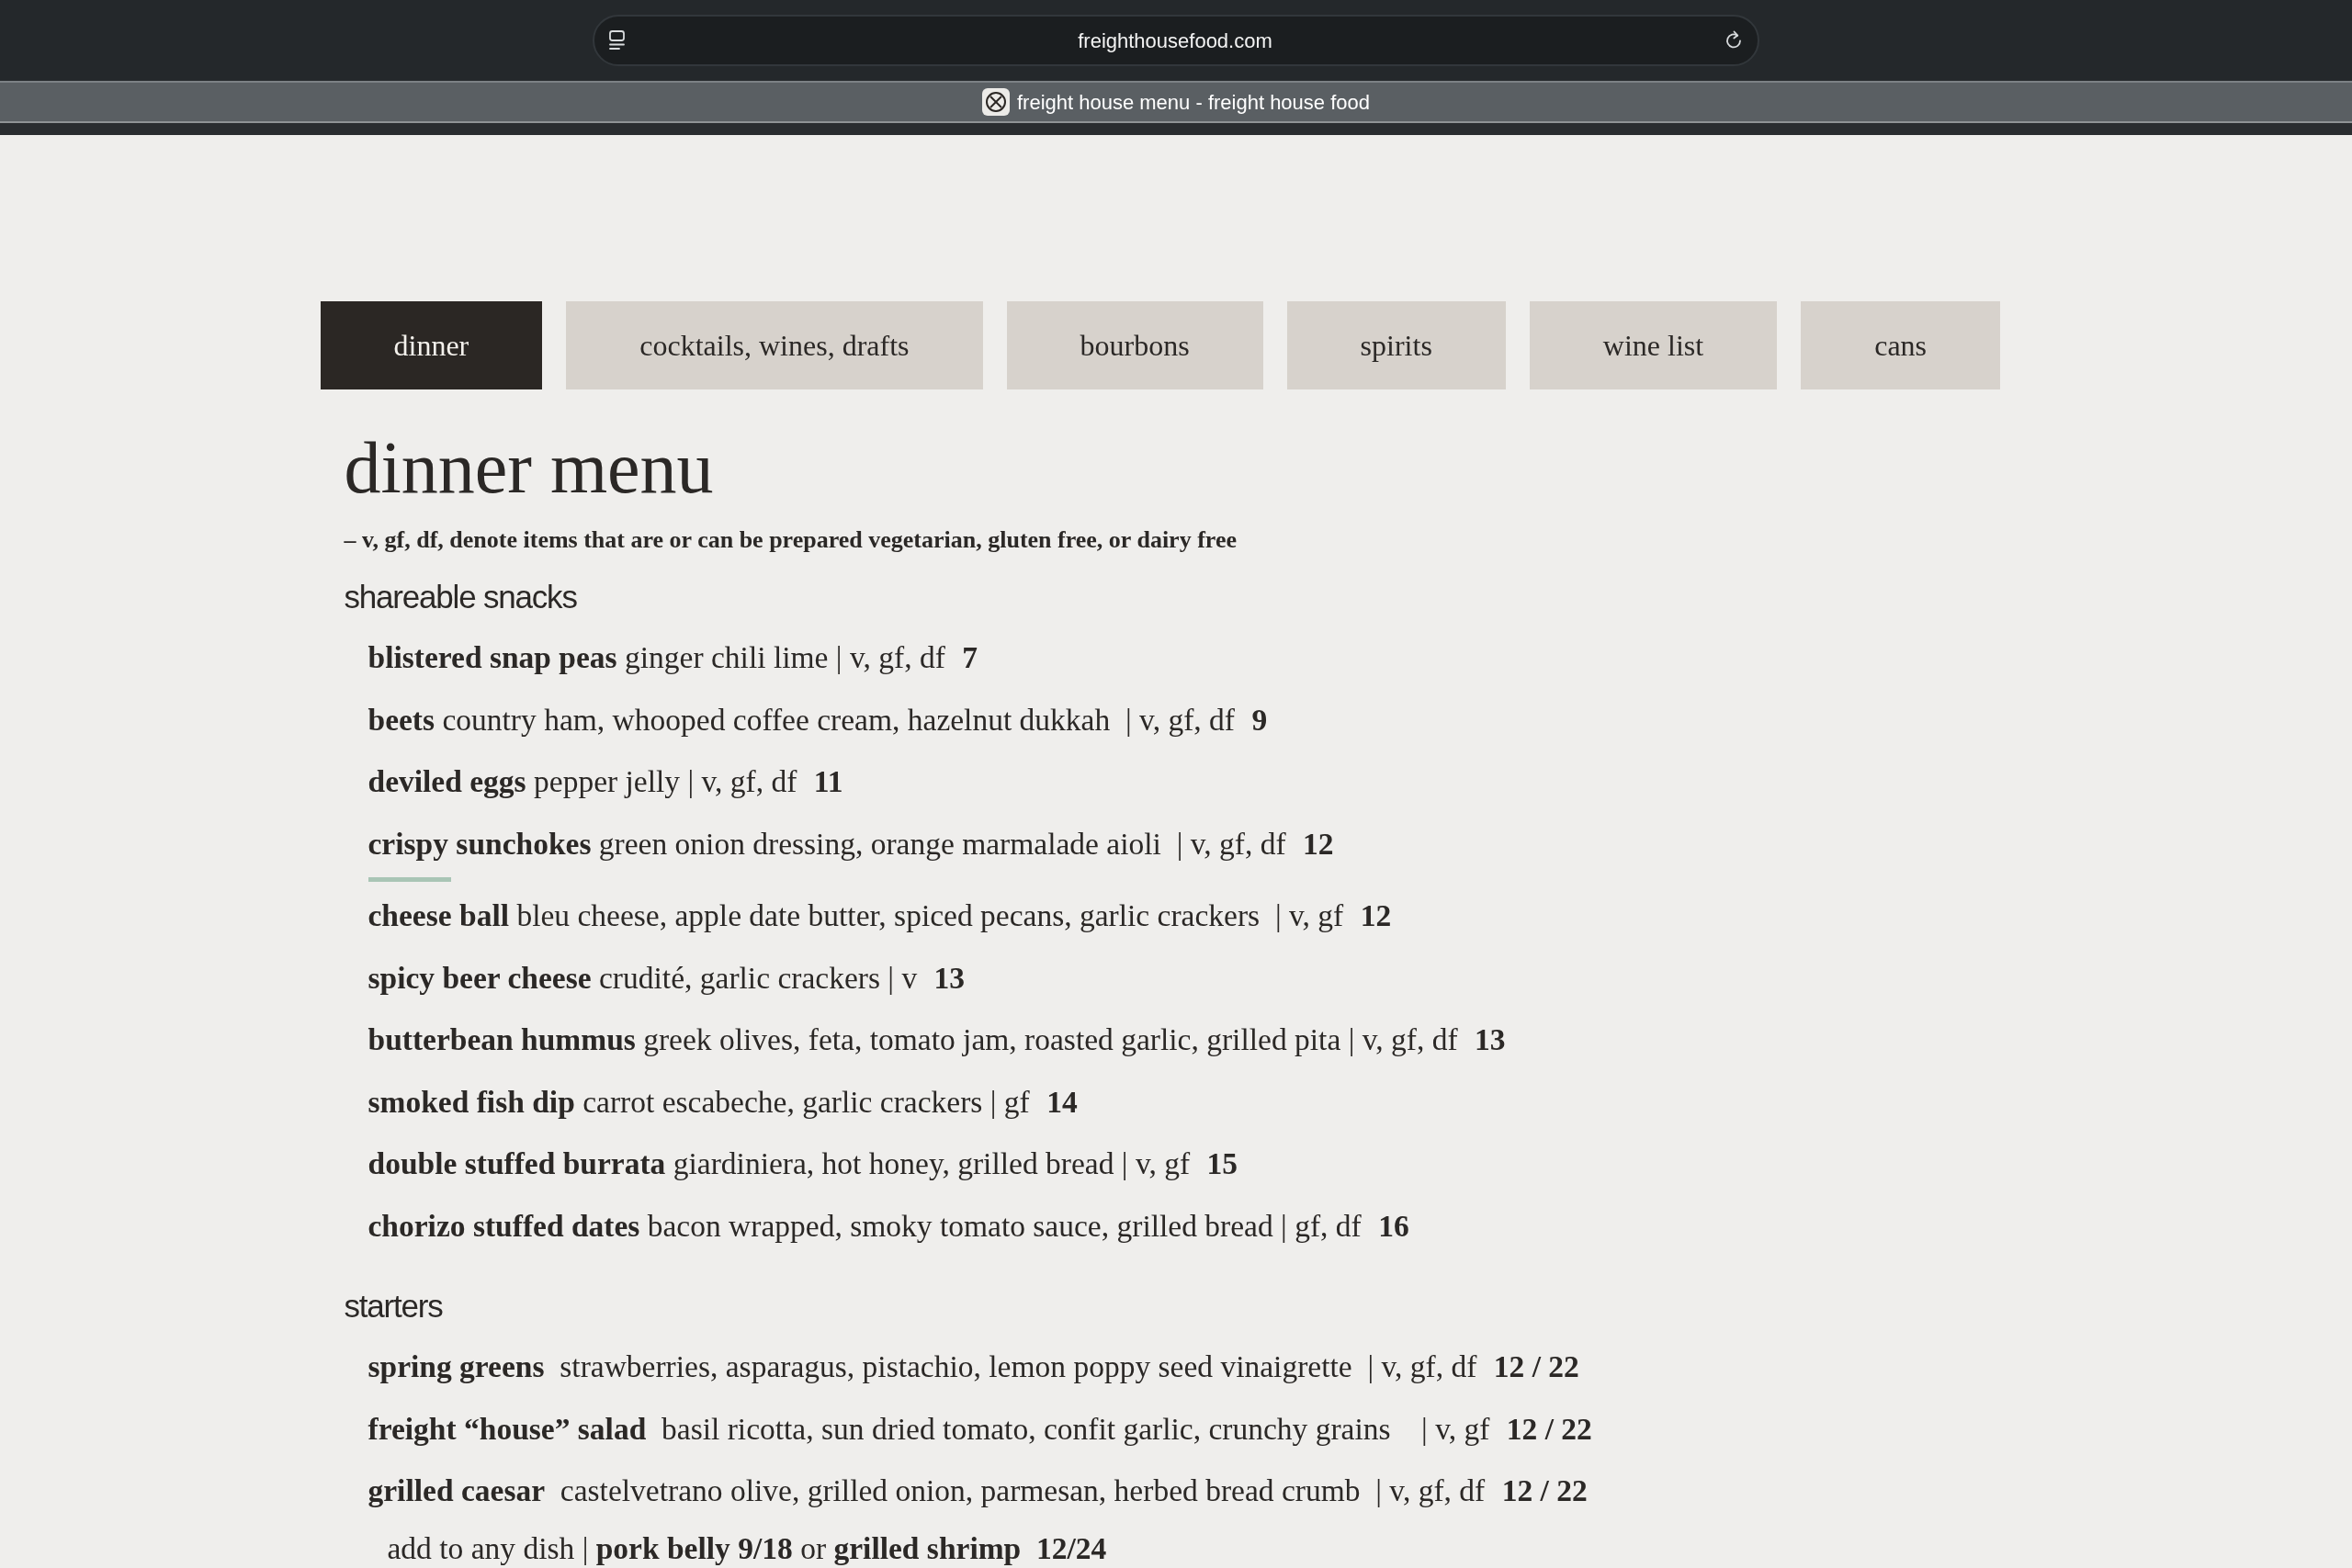 The height and width of the screenshot is (1568, 2352). What do you see at coordinates (888, 1226) in the screenshot?
I see `dish-text: chorizo stuffed dates bacon wrapped, smoky tomato sauce, grilled bread | gf, df 16` at bounding box center [888, 1226].